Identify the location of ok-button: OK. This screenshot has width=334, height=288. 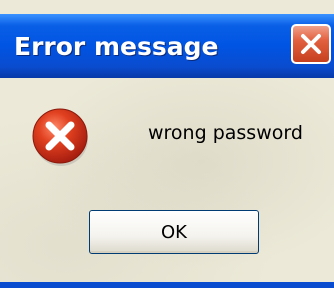
(174, 232).